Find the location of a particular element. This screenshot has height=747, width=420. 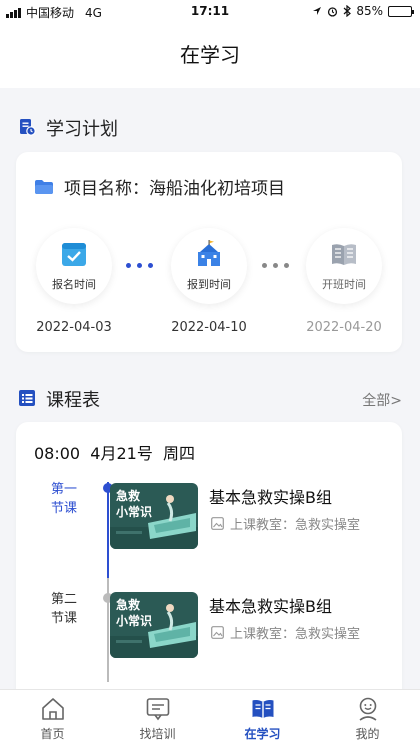

step-registration-date: 2022-04-03 is located at coordinates (74, 327).